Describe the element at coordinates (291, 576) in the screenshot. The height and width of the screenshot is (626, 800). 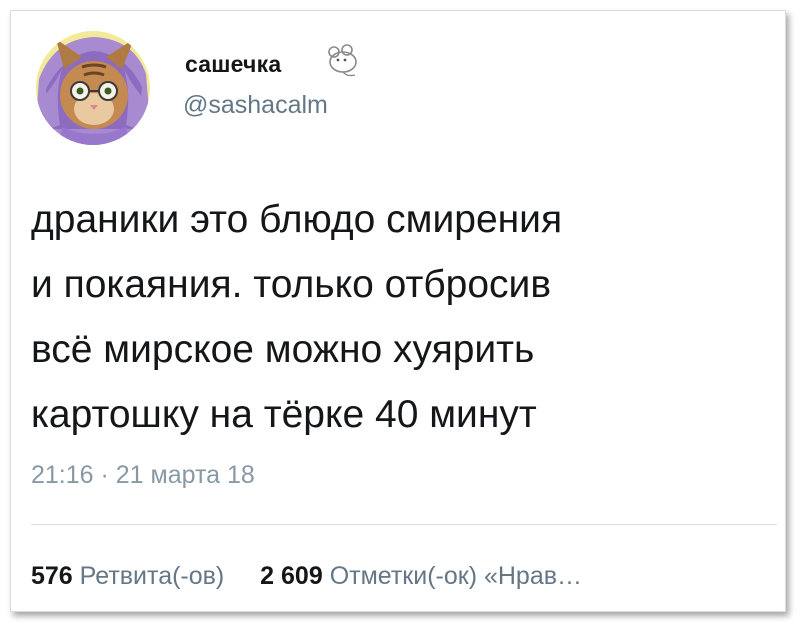
I see `likes-count: 2 609` at that location.